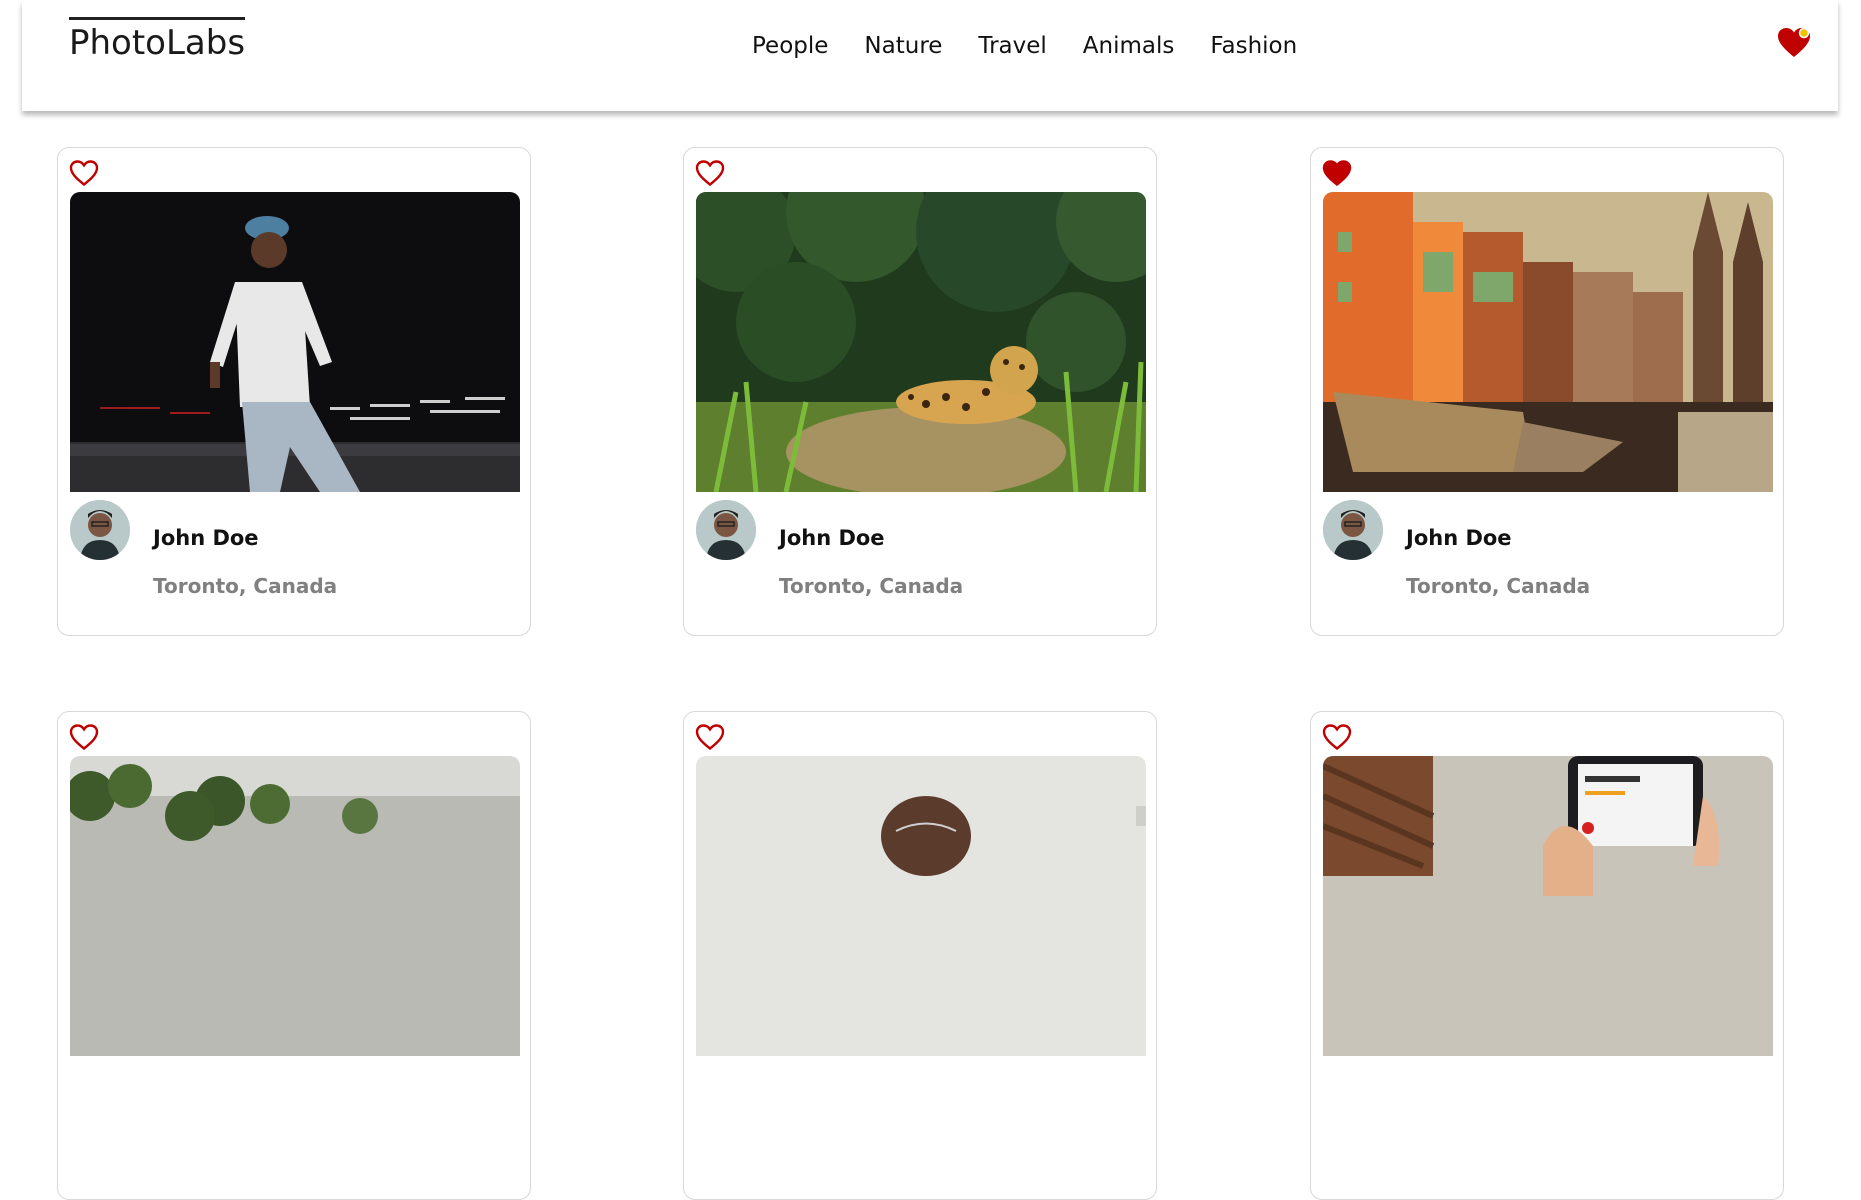  Describe the element at coordinates (1794, 43) in the screenshot. I see `favorites-heart-icon` at that location.